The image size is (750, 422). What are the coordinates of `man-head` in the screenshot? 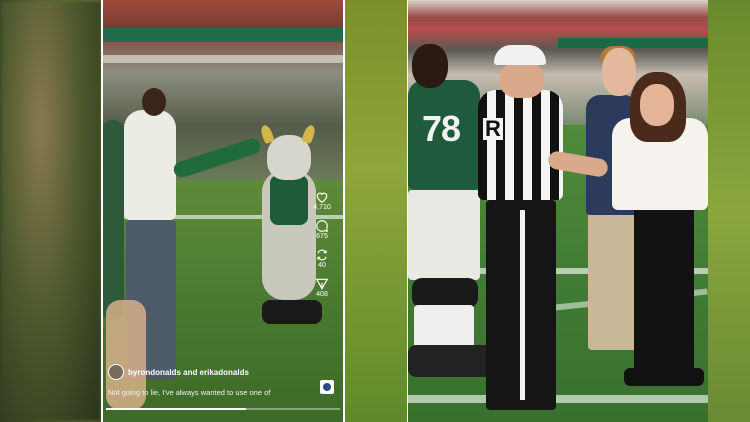 It's located at (154, 102).